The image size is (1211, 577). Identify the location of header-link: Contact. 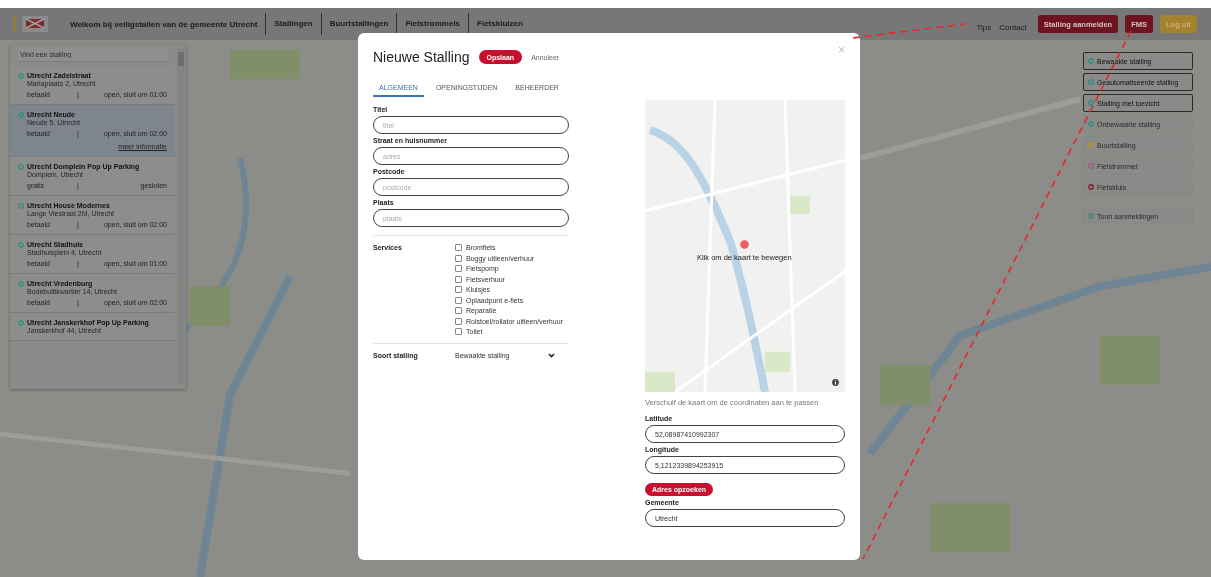
(1013, 27).